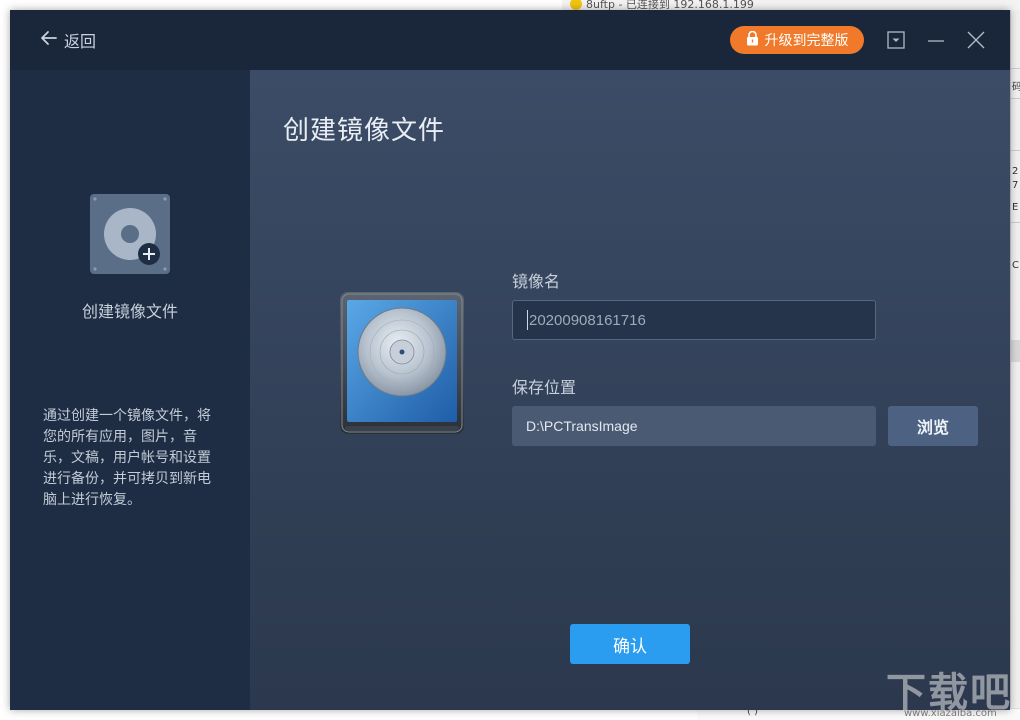  I want to click on text-caret, so click(527, 320).